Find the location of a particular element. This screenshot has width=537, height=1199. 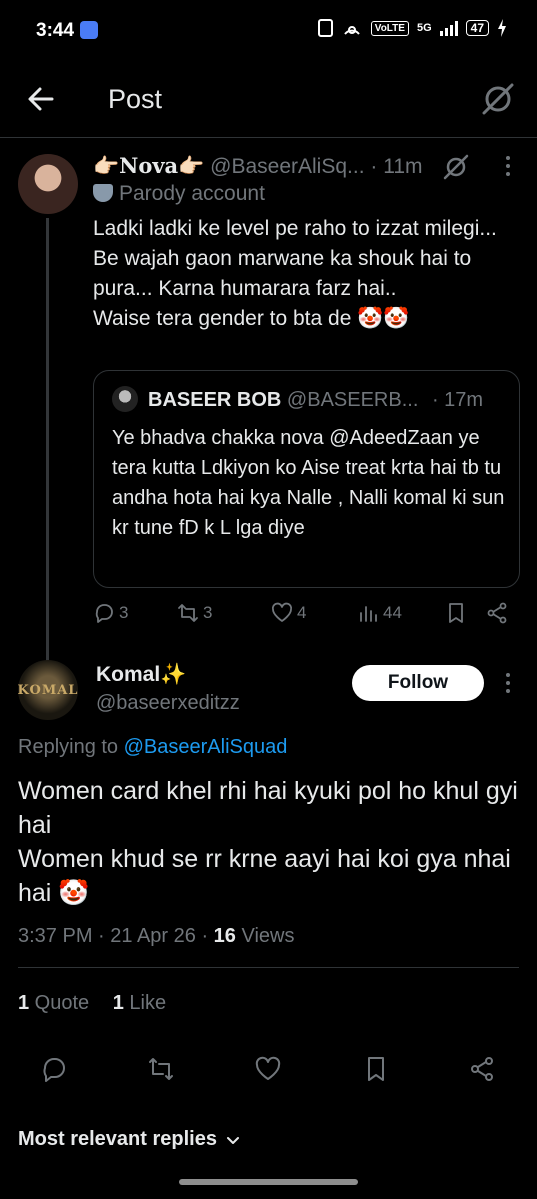

nfc-icon is located at coordinates (325, 28).